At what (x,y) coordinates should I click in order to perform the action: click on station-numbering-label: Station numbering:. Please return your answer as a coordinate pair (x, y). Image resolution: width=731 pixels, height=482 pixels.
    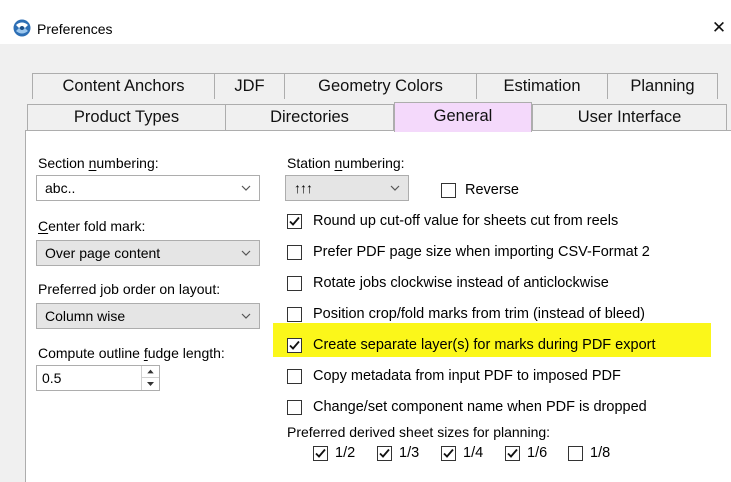
    Looking at the image, I should click on (346, 163).